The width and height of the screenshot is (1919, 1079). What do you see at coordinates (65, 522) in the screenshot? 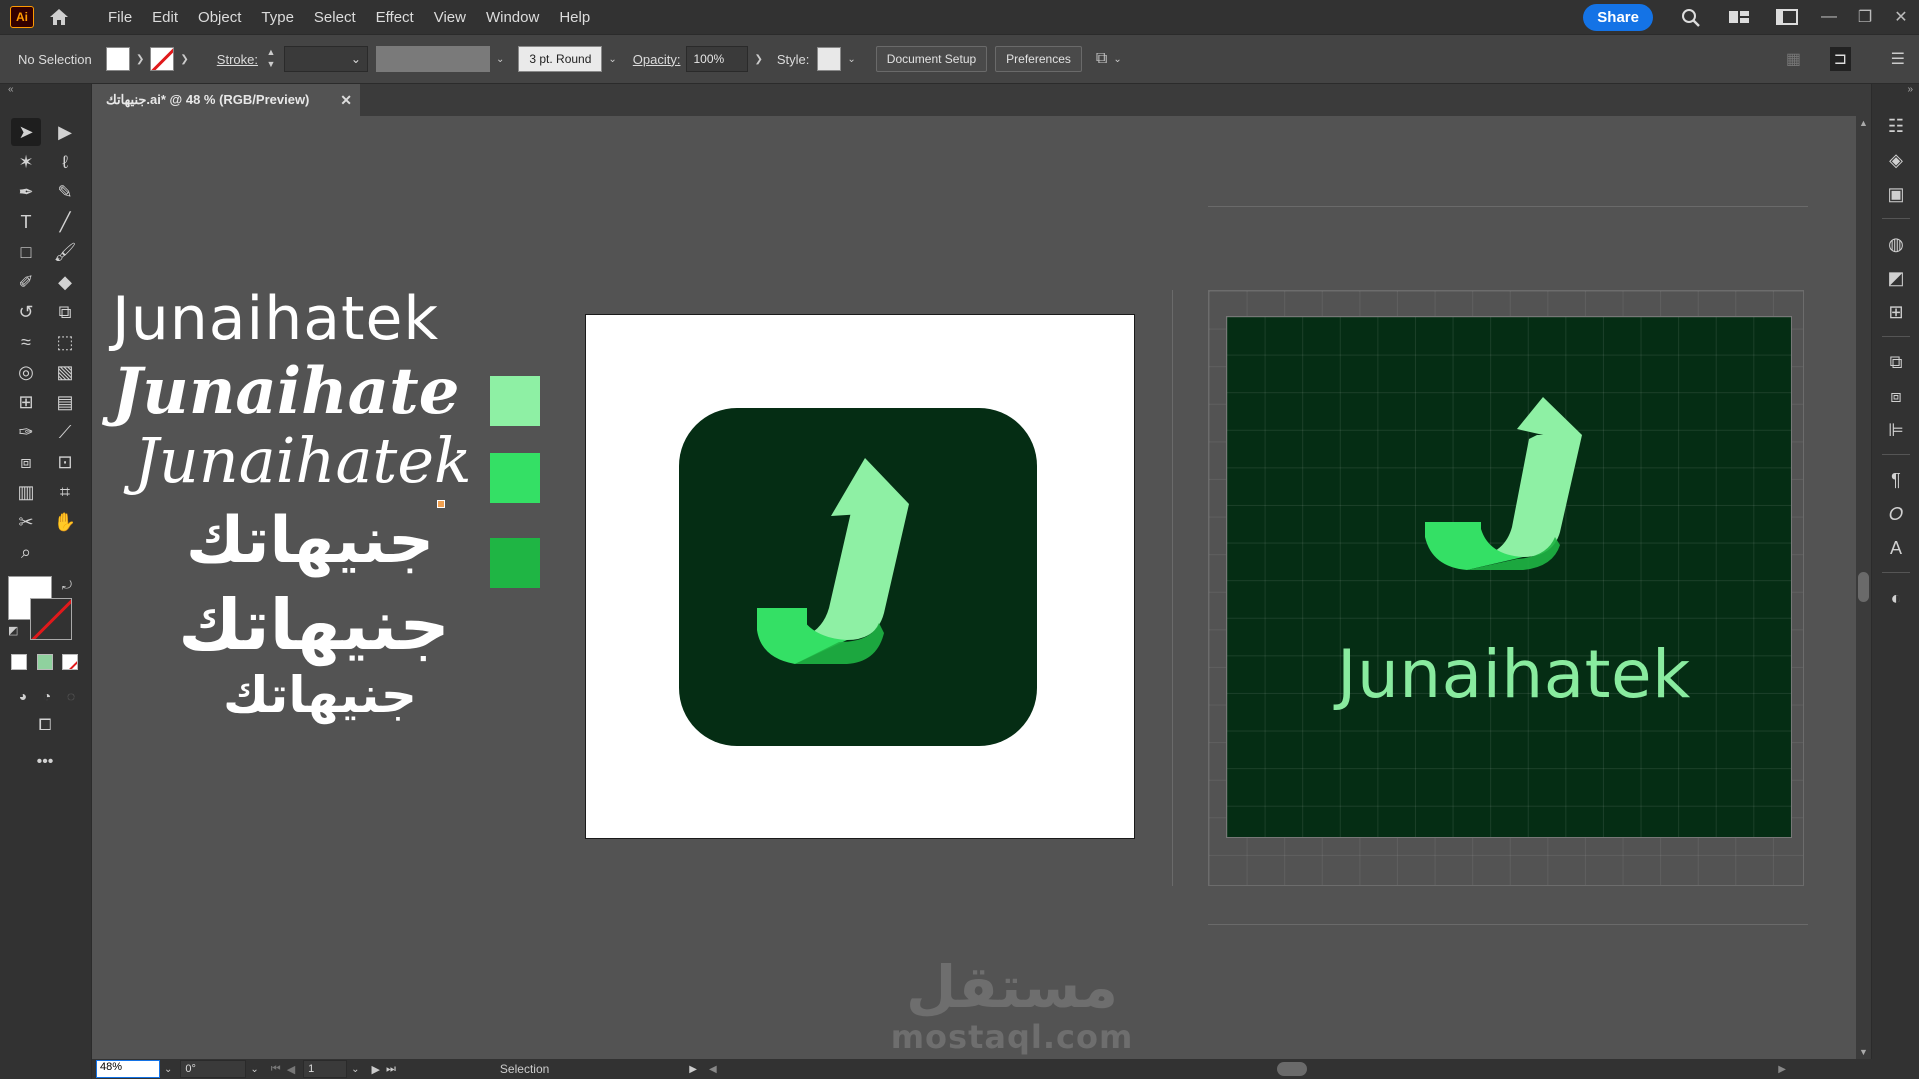
I see `hand-tool-icon: ✋` at bounding box center [65, 522].